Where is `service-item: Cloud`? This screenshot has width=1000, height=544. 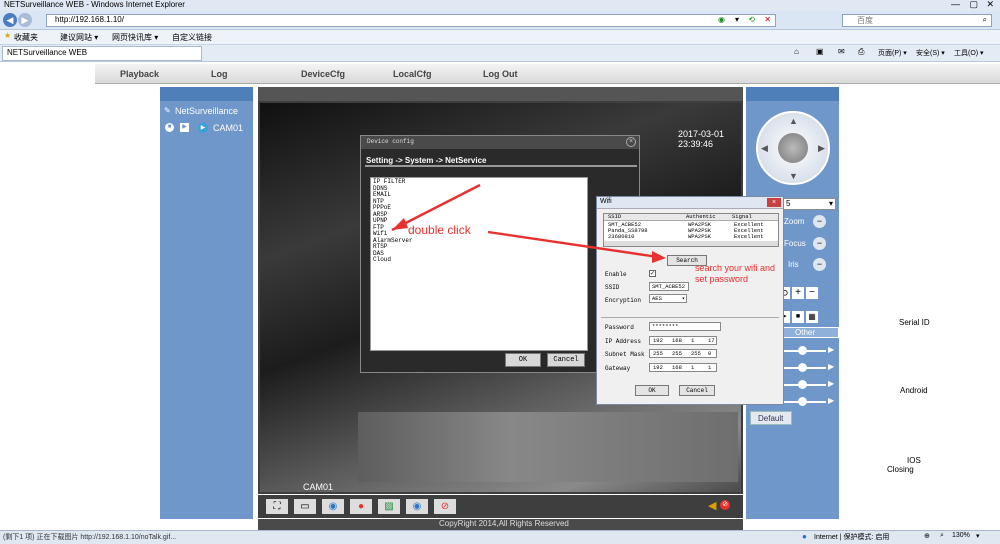 service-item: Cloud is located at coordinates (479, 260).